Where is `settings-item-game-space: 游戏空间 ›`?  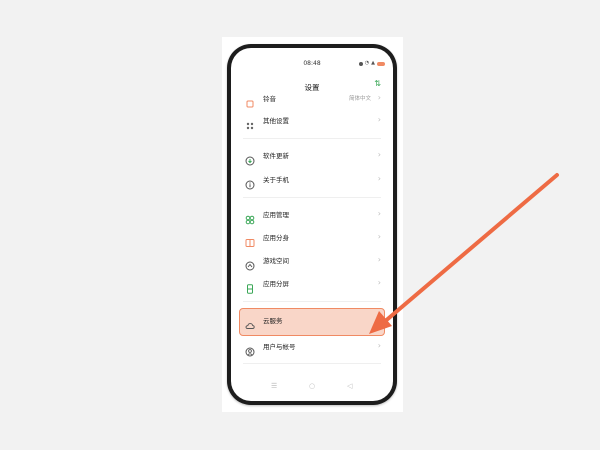 settings-item-game-space: 游戏空间 › is located at coordinates (312, 261).